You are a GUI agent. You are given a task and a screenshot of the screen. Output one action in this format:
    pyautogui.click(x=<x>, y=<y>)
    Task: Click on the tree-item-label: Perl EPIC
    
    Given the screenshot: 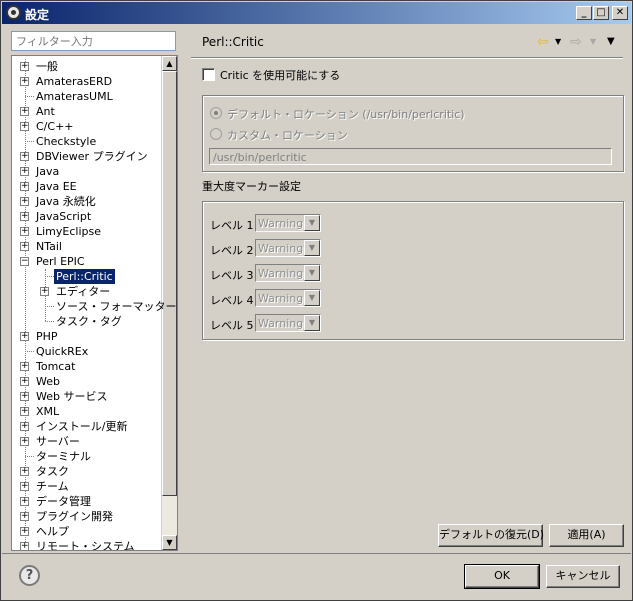 What is the action you would take?
    pyautogui.click(x=60, y=261)
    